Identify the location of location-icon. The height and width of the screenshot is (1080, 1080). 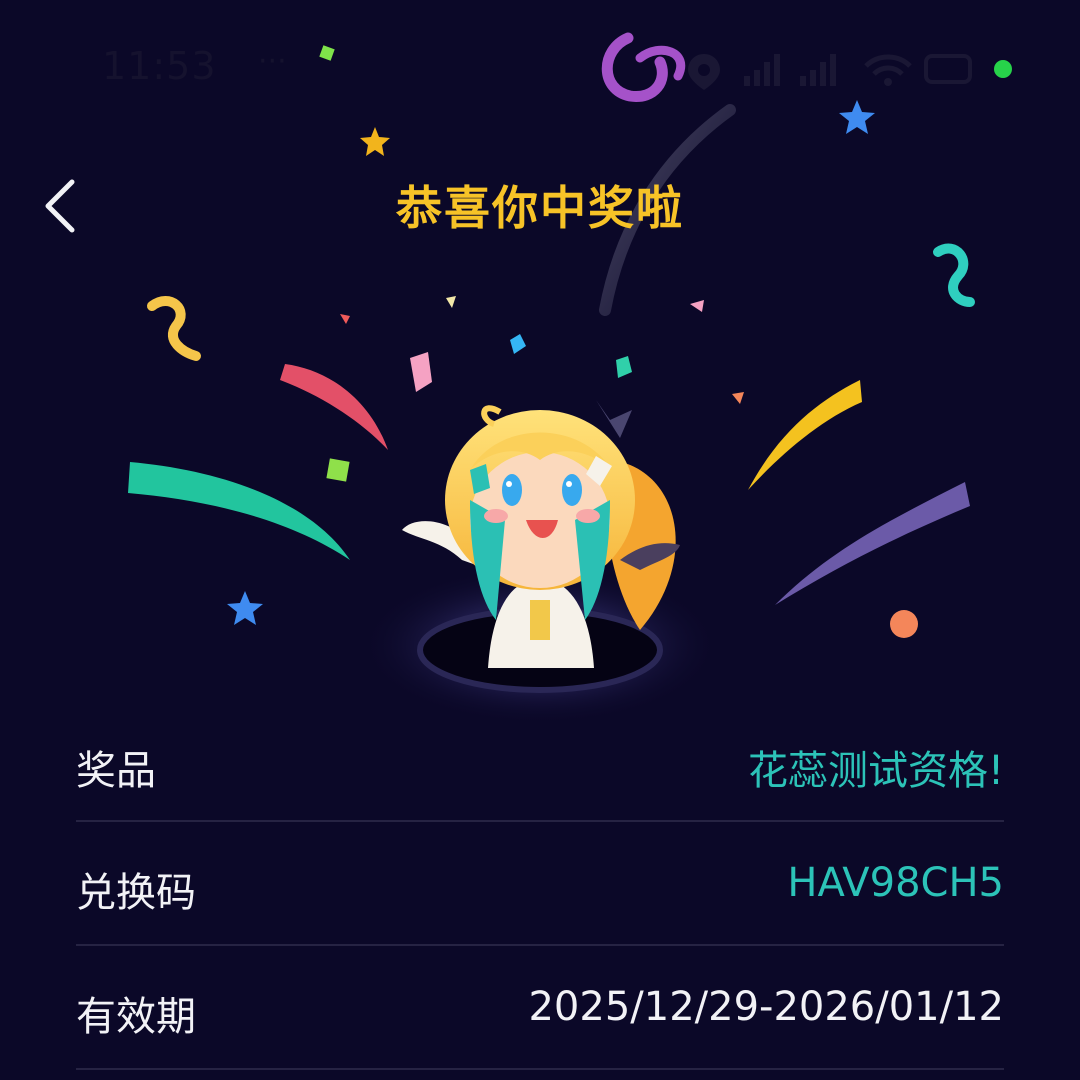
(704, 72).